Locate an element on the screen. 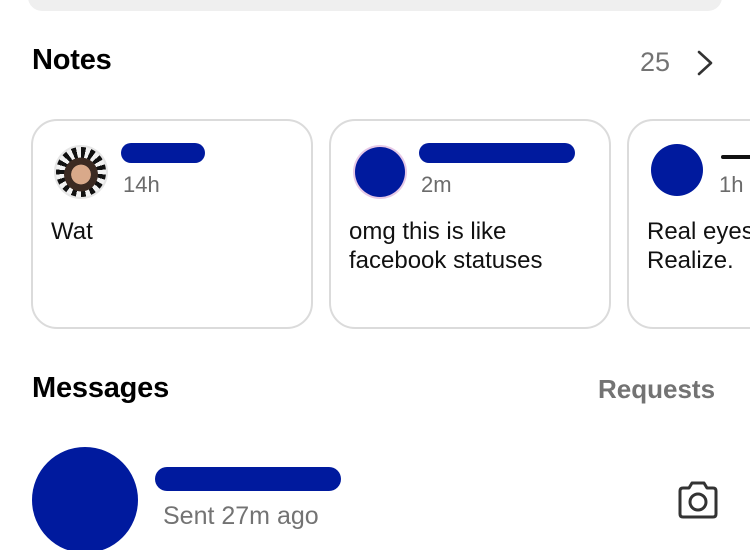  note-text: Real eyes Realize. is located at coordinates (698, 246).